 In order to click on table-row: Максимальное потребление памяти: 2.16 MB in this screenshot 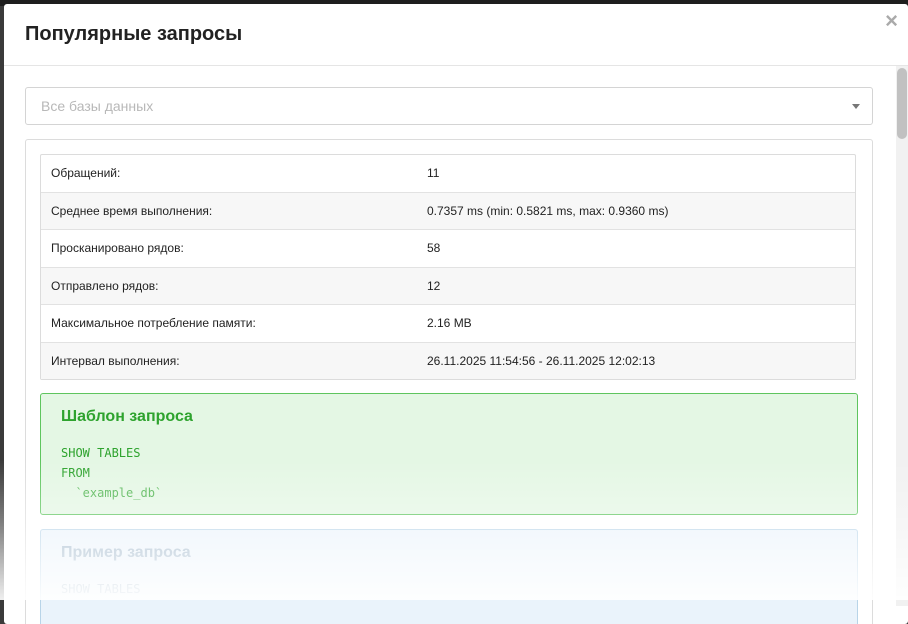, I will do `click(448, 323)`.